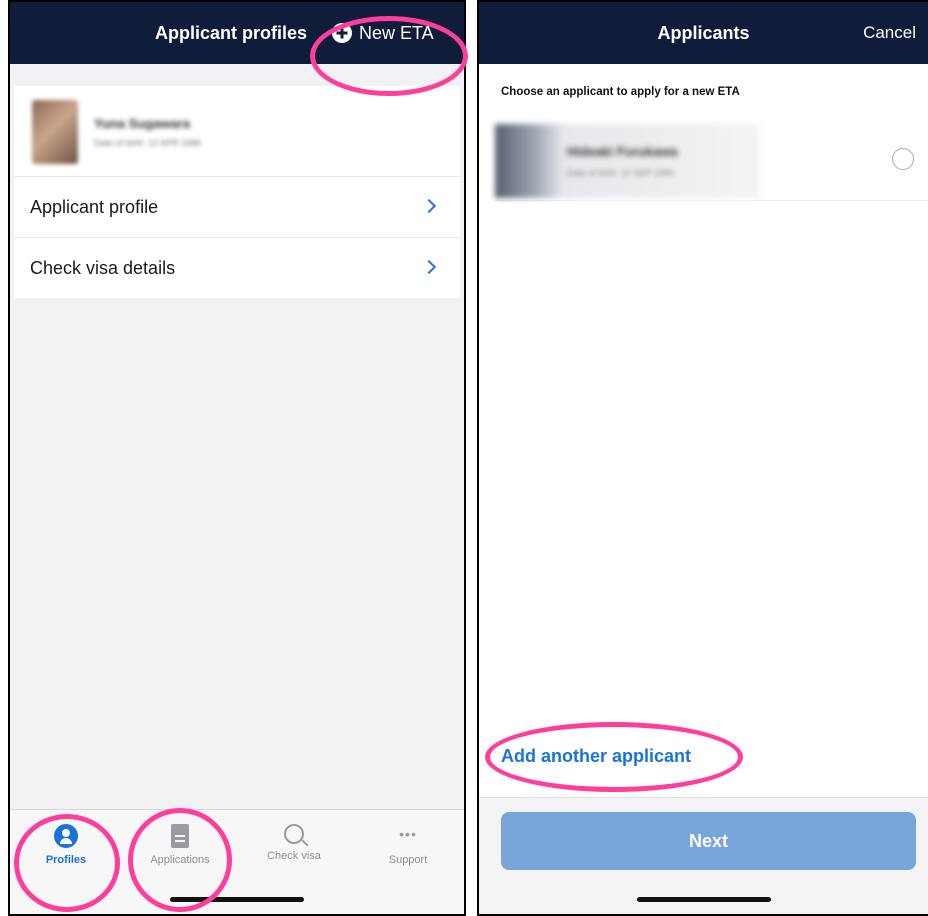  I want to click on avatar, so click(55, 132).